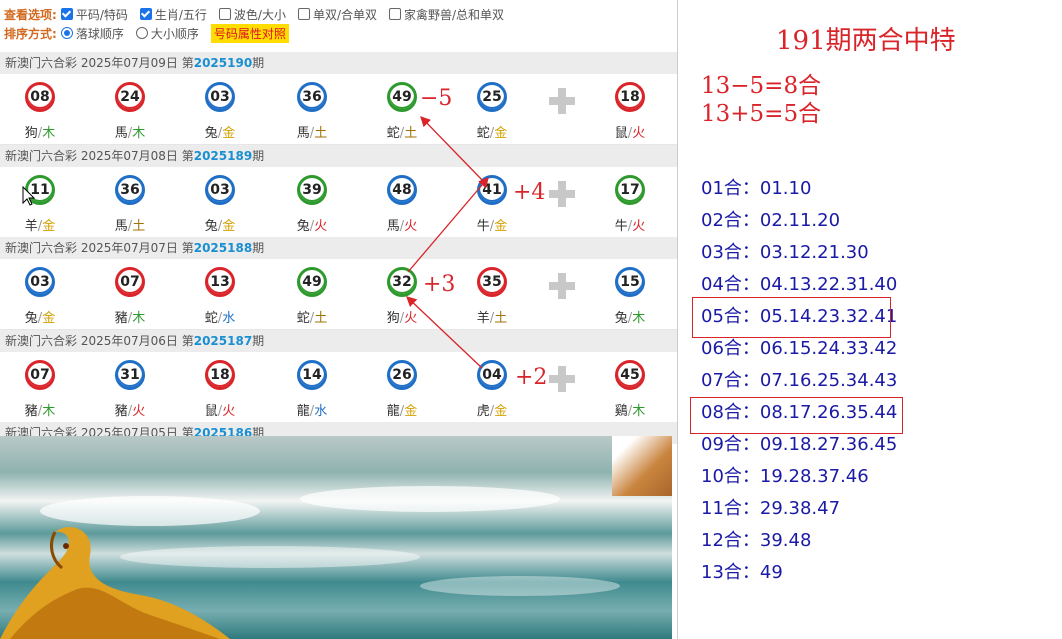 This screenshot has height=639, width=1062. I want to click on draw-header: 新澳门六合彩 2025年07月08日 第2025189期, so click(338, 155).